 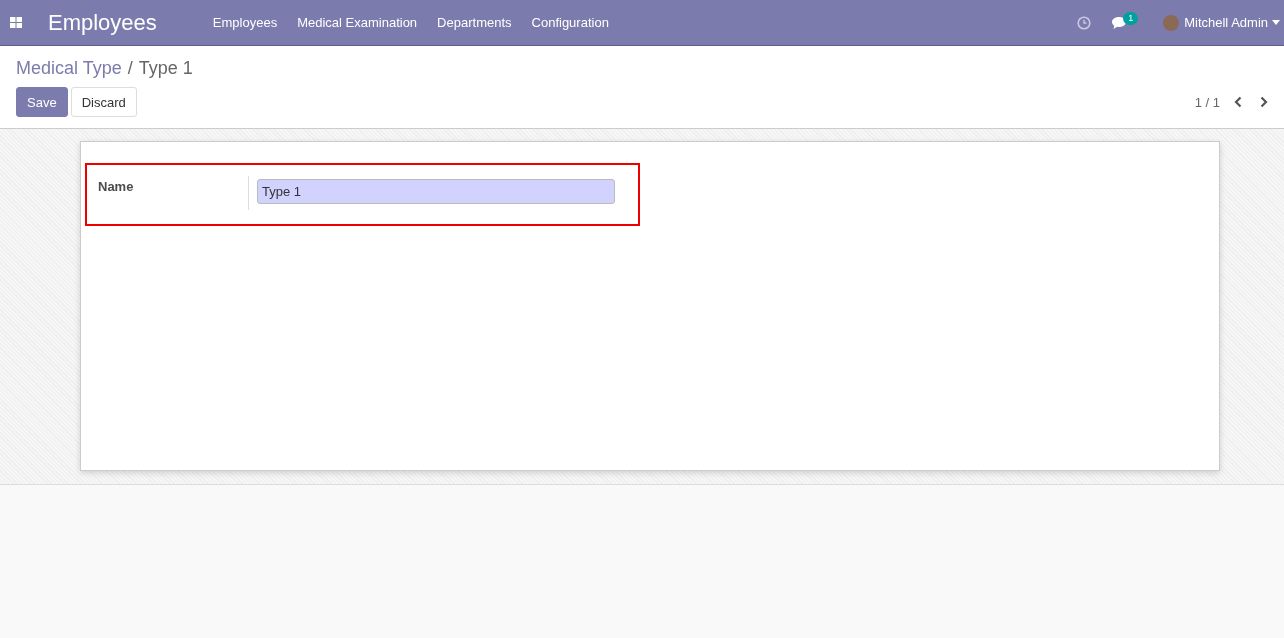 I want to click on user-menu: Mitchell Admin, so click(x=1226, y=22).